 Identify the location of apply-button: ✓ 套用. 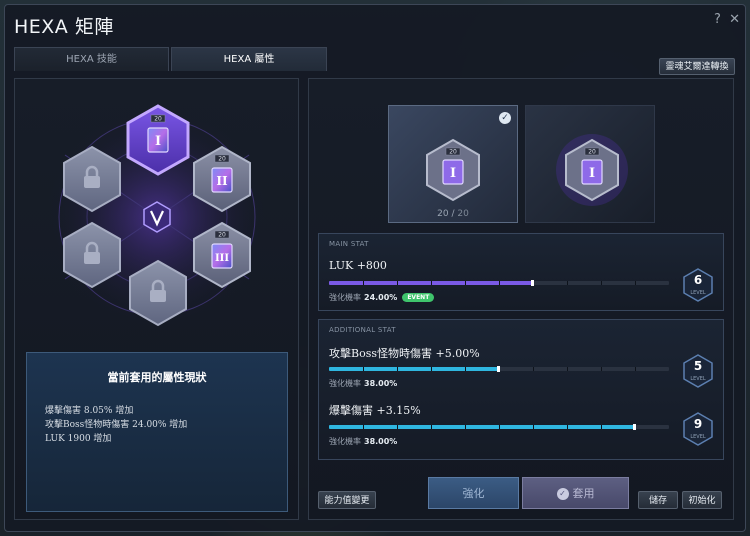
(575, 493).